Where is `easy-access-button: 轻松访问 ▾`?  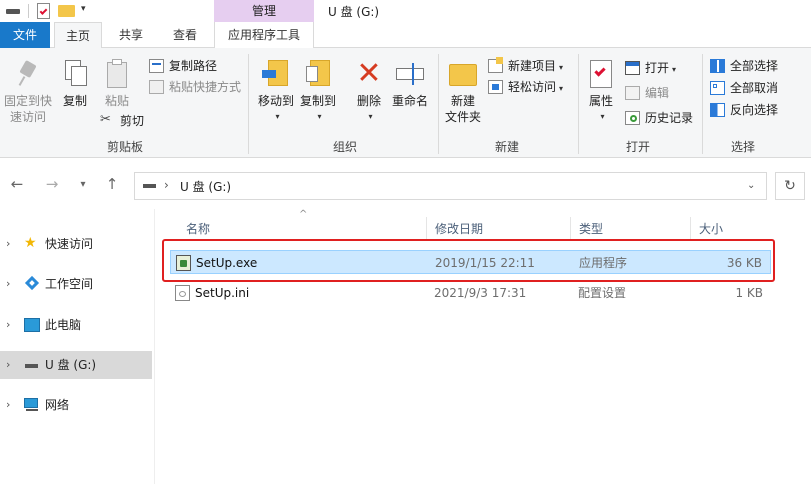
easy-access-button: 轻松访问 ▾ is located at coordinates (525, 87).